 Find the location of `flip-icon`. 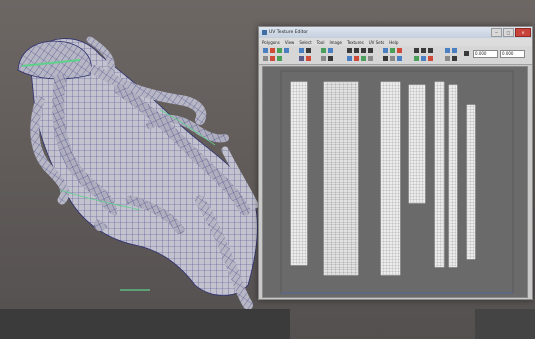

flip-icon is located at coordinates (265, 58).